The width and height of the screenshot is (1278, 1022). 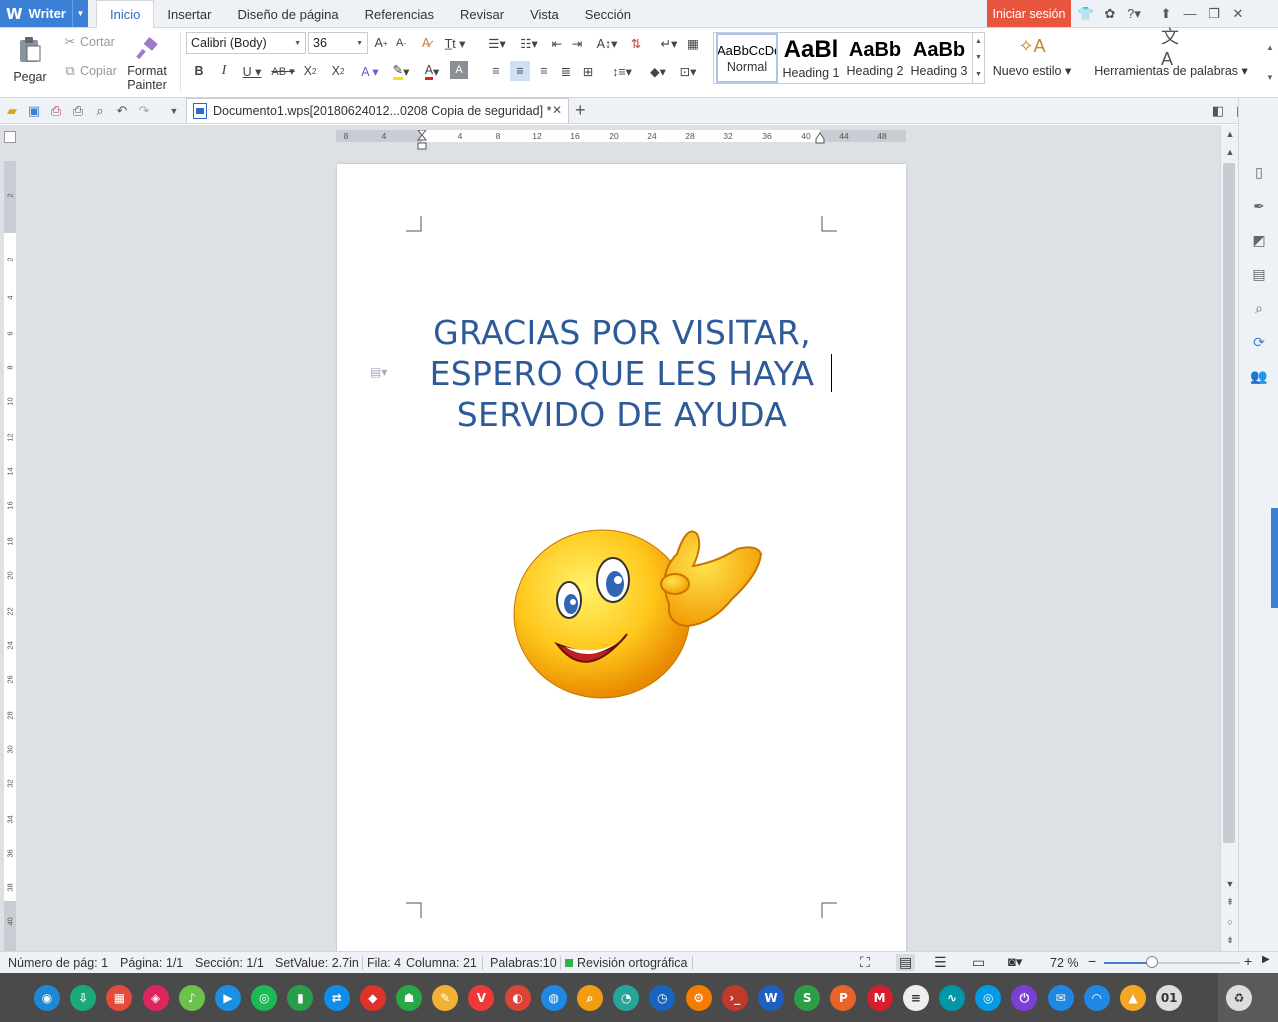 I want to click on search-icon: ⌕, so click(x=590, y=998).